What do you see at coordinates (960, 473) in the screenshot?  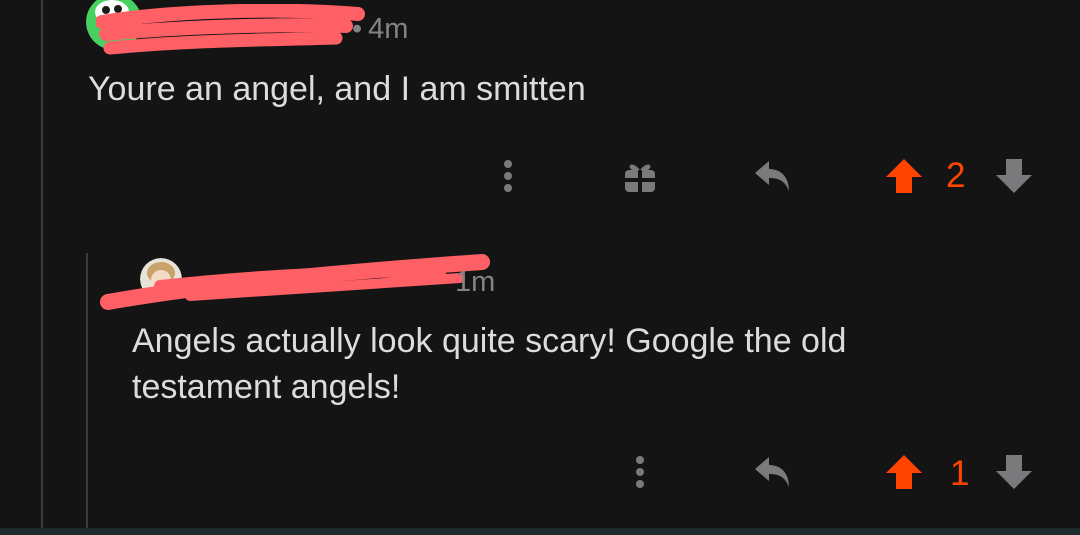 I see `vote-score: 1` at bounding box center [960, 473].